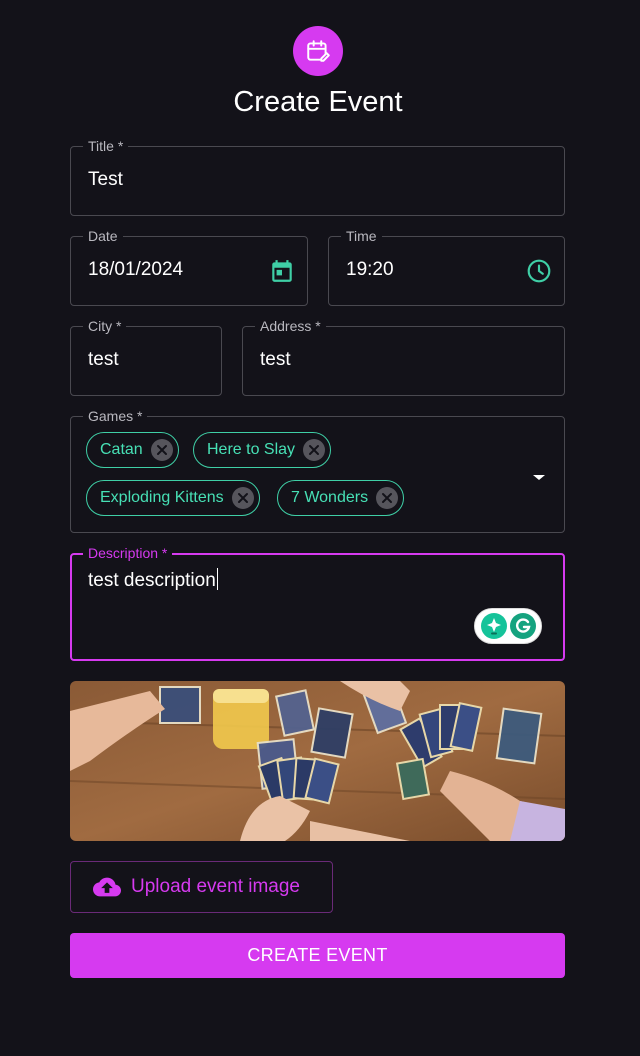 The width and height of the screenshot is (640, 1056). What do you see at coordinates (361, 236) in the screenshot?
I see `time-label: Time` at bounding box center [361, 236].